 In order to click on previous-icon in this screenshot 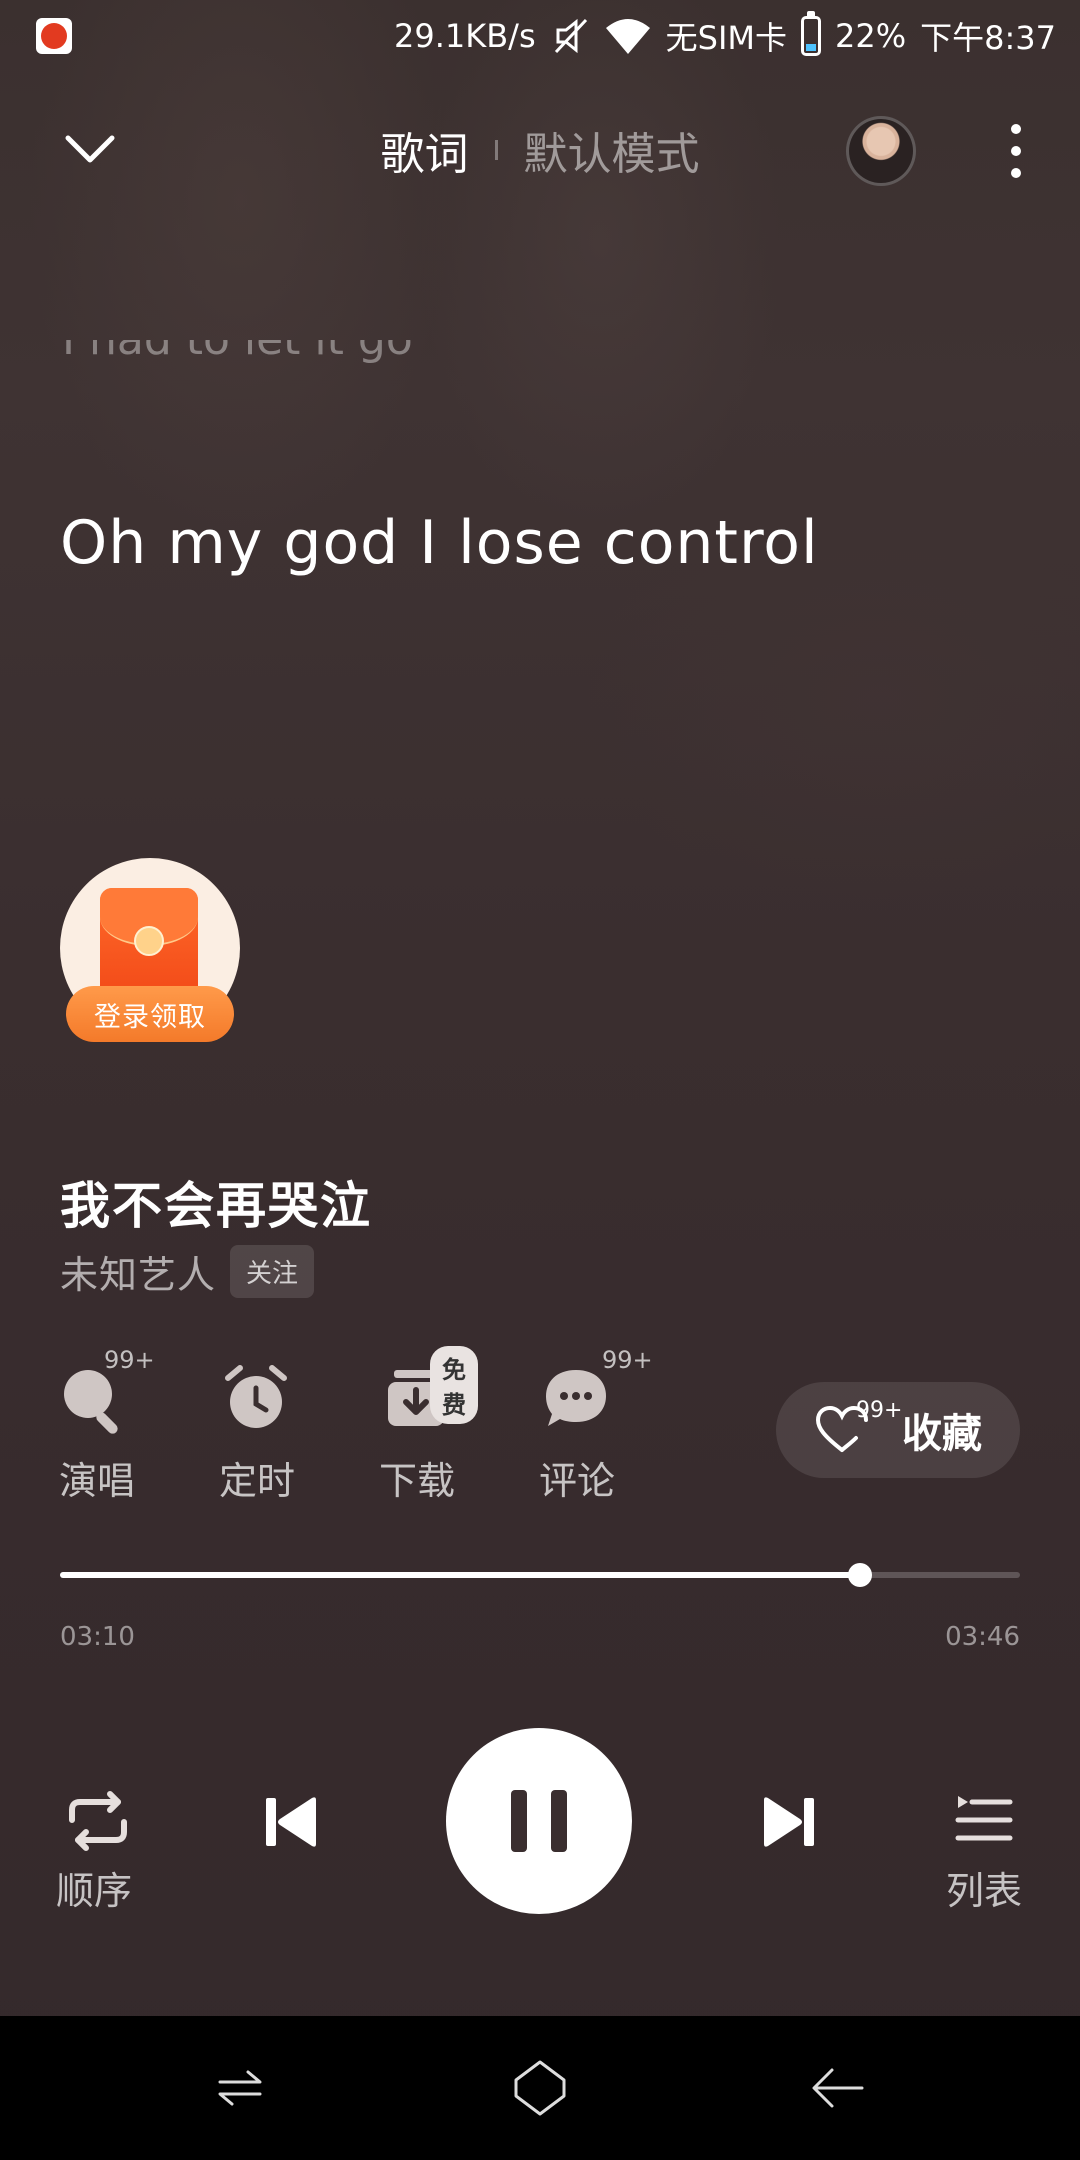, I will do `click(291, 1822)`.